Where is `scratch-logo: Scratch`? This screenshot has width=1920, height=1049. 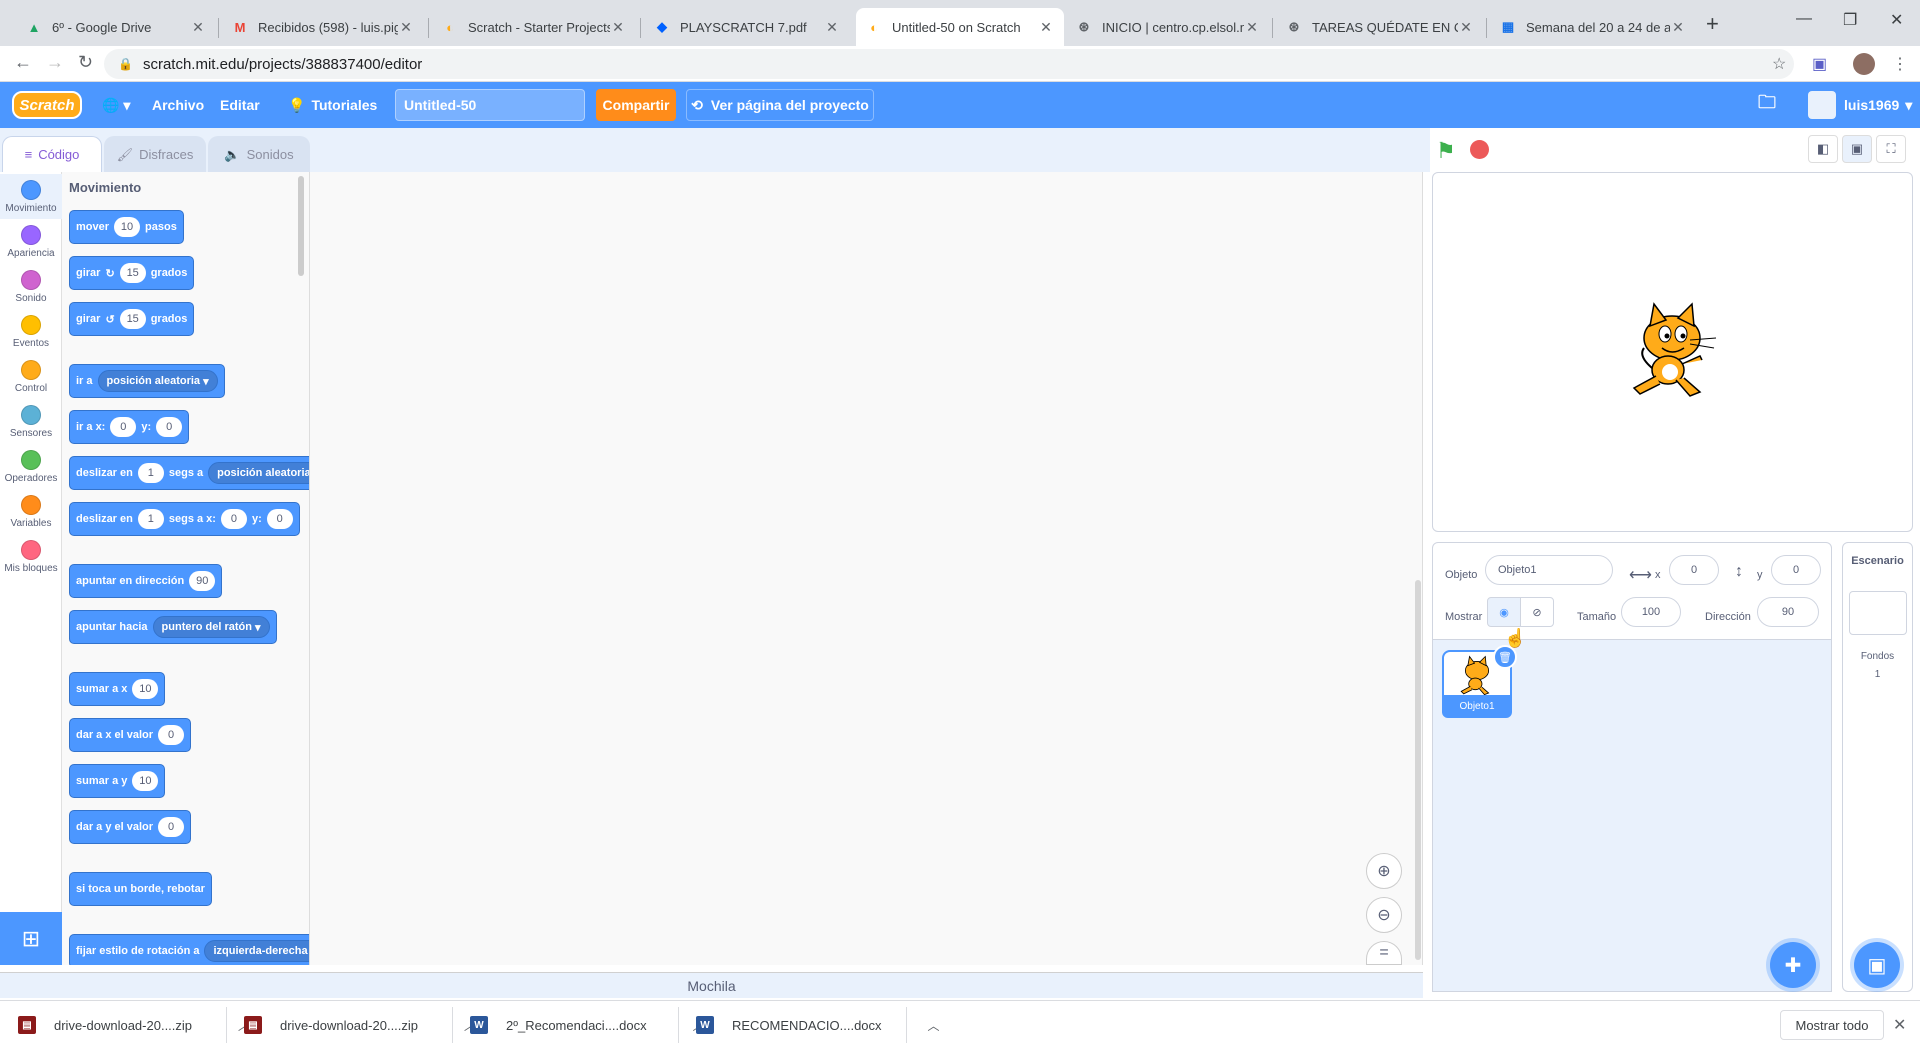
scratch-logo: Scratch is located at coordinates (47, 105).